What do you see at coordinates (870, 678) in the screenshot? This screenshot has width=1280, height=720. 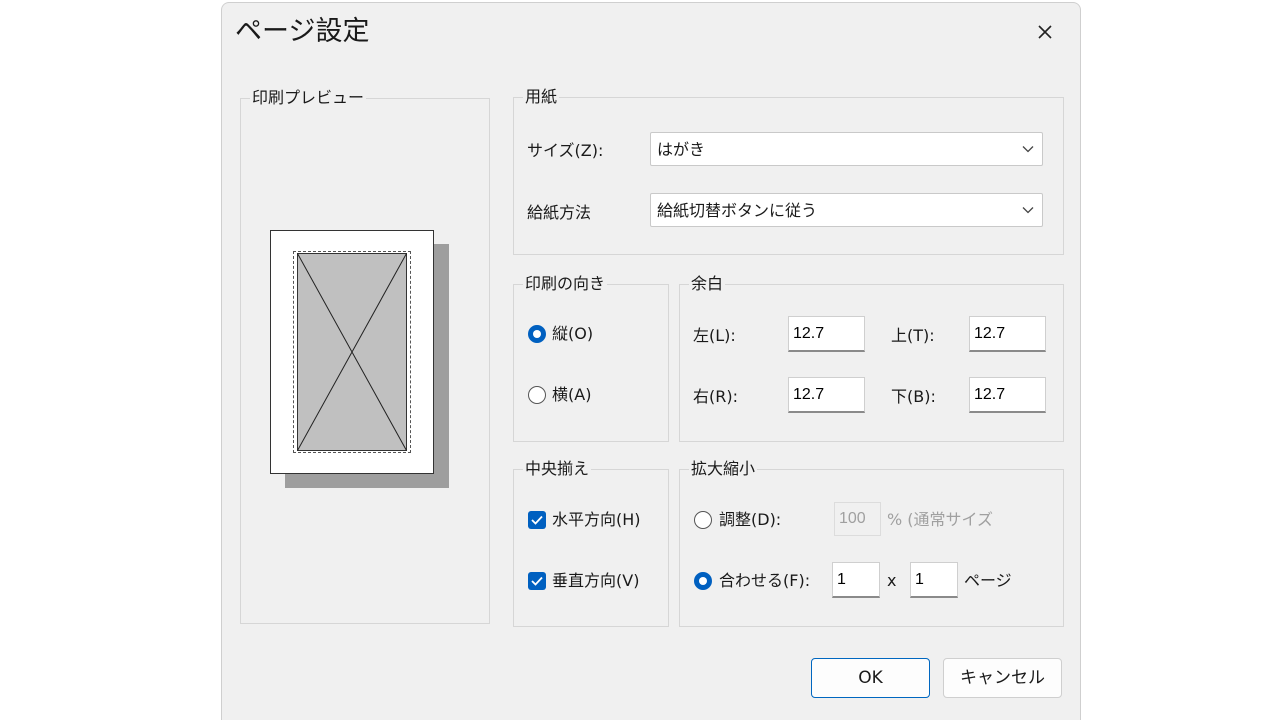 I see `ok-button: OK` at bounding box center [870, 678].